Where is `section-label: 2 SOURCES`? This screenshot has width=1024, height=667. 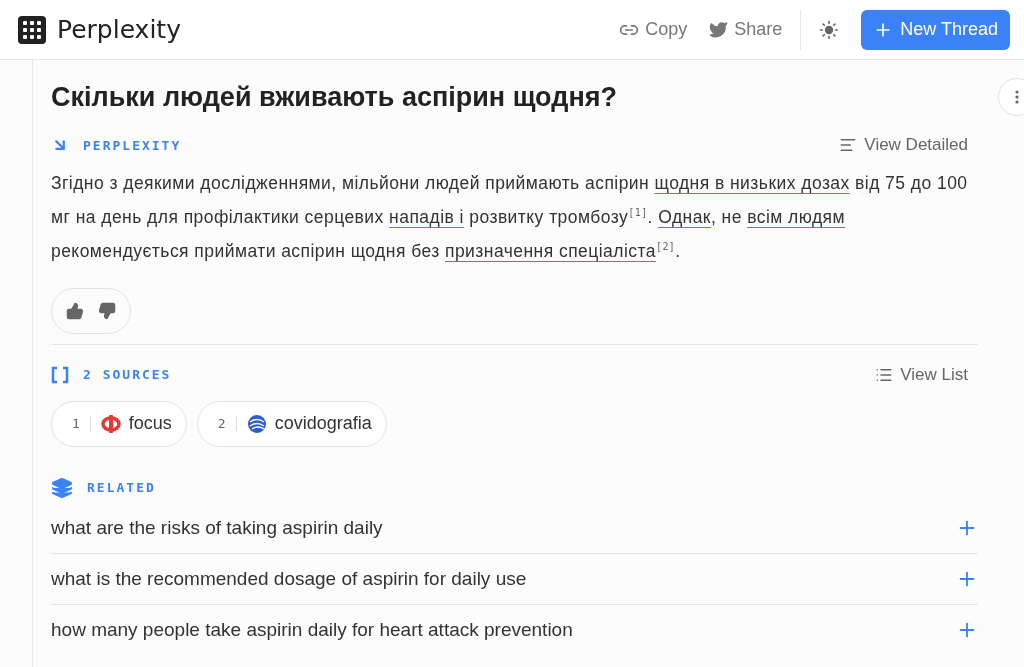
section-label: 2 SOURCES is located at coordinates (127, 375).